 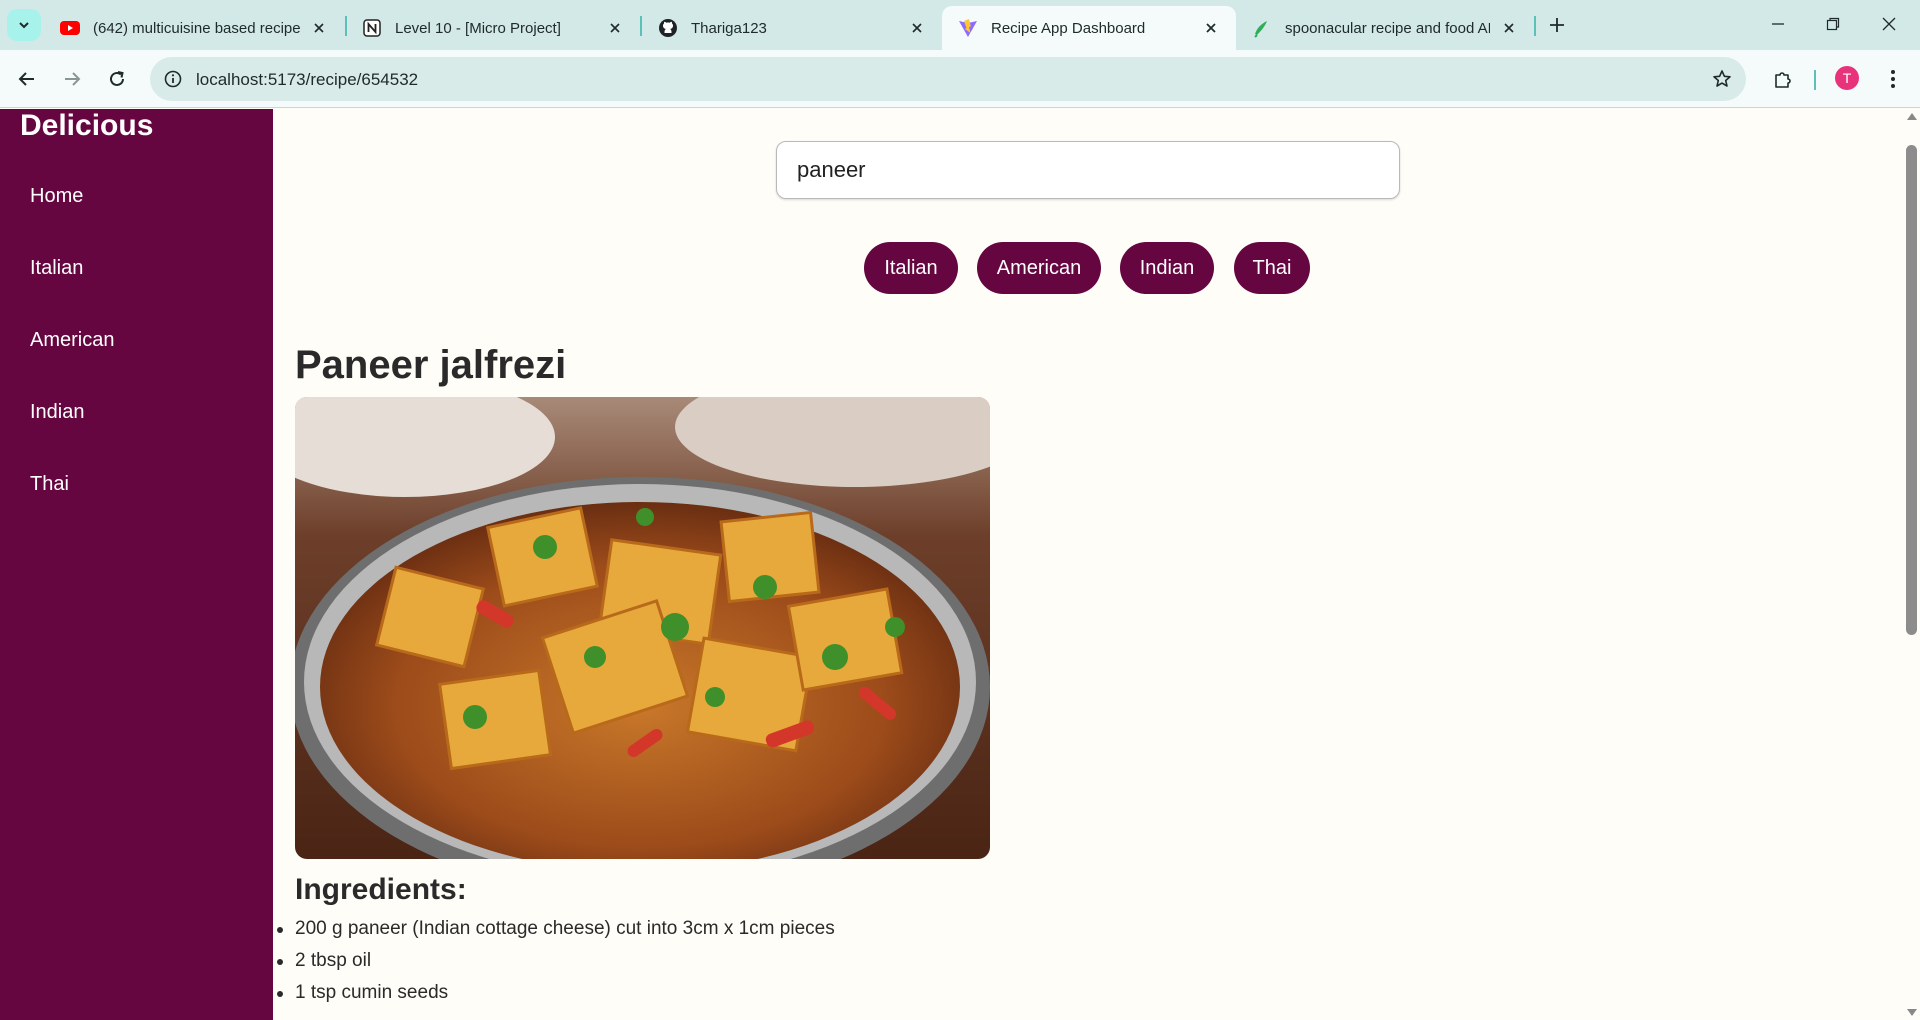 I want to click on browser-tab: Level 10 - [Micro Project], so click(x=493, y=28).